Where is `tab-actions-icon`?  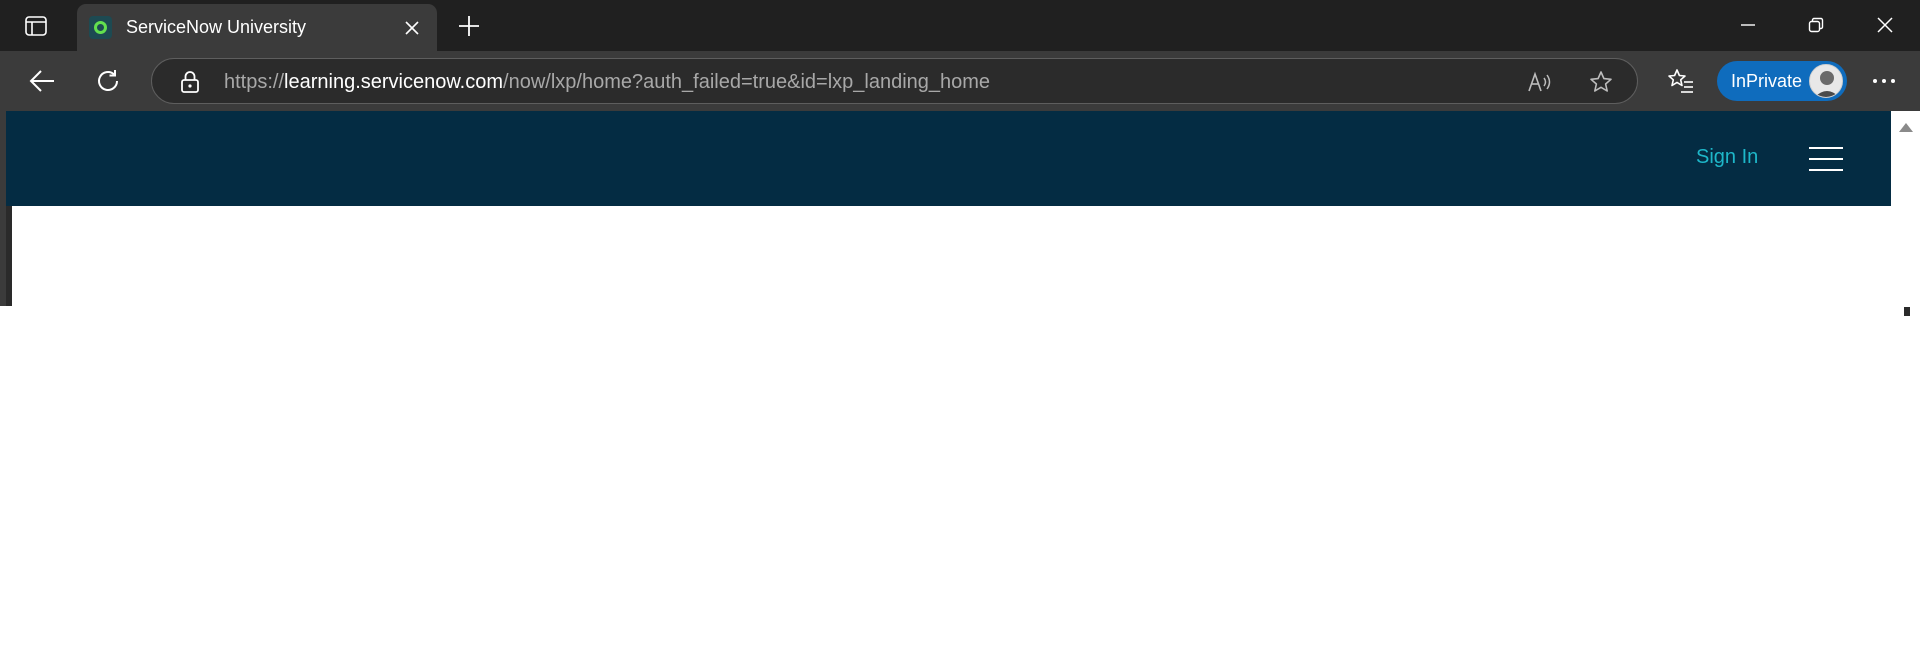 tab-actions-icon is located at coordinates (36, 26).